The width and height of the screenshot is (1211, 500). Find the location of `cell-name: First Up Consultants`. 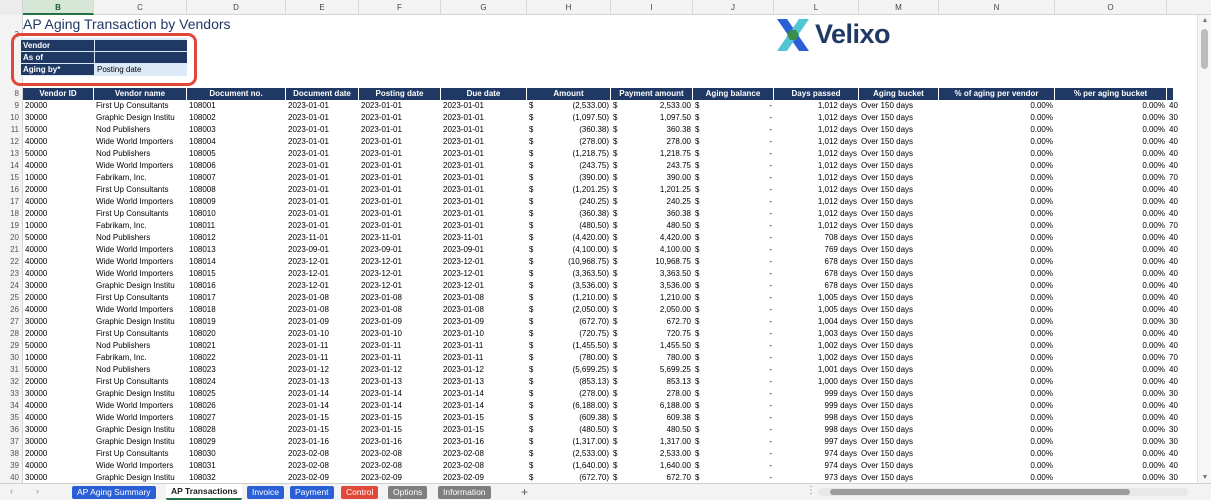

cell-name: First Up Consultants is located at coordinates (140, 190).